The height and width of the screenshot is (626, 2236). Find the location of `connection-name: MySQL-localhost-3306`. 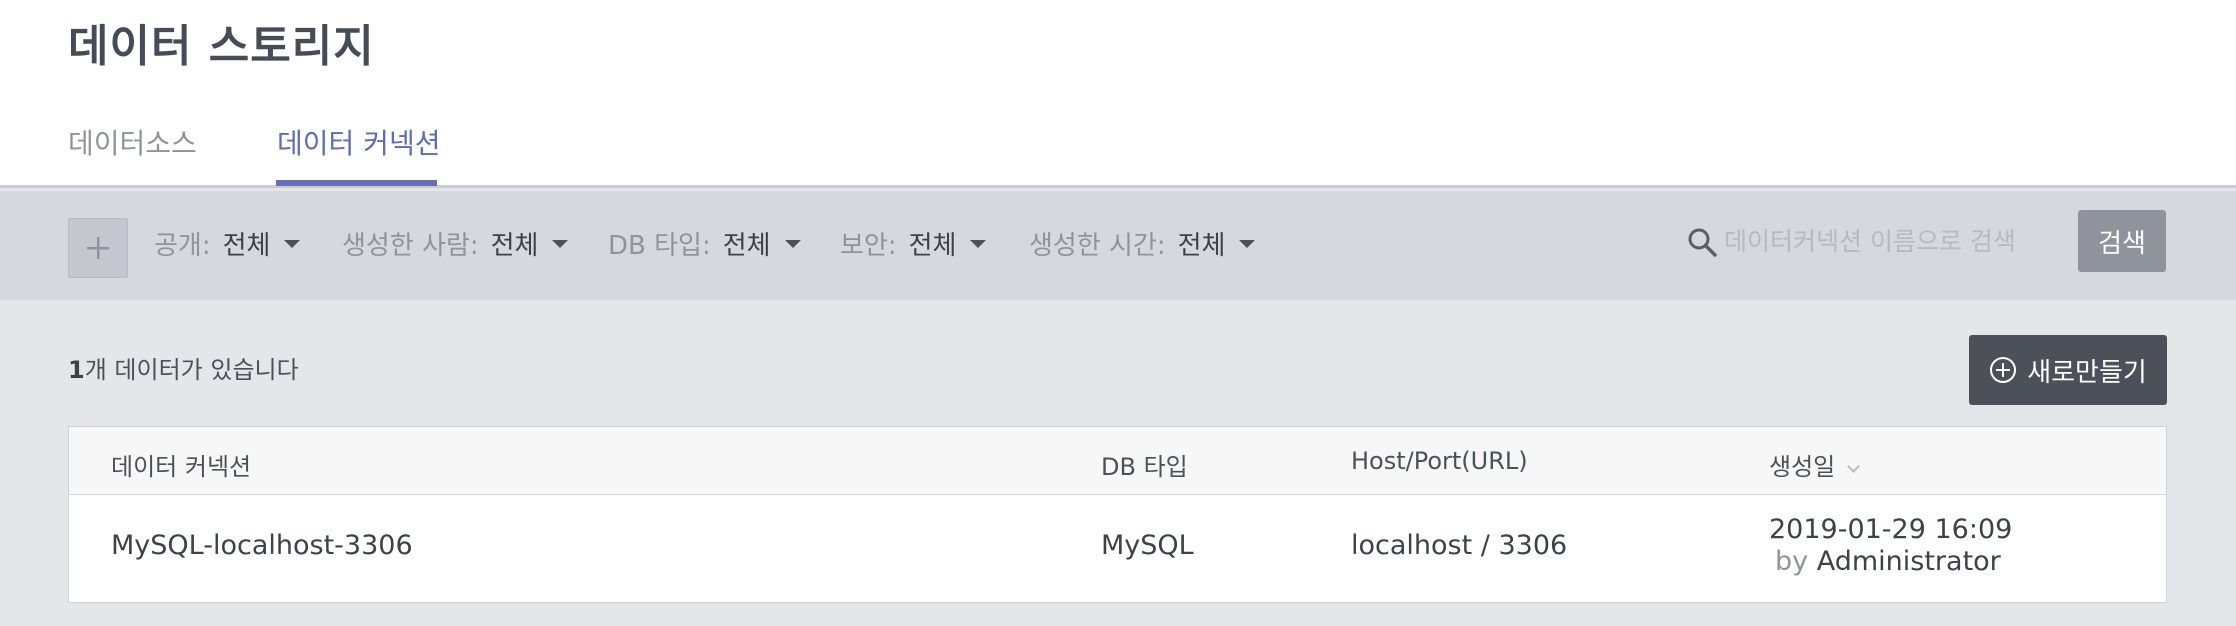

connection-name: MySQL-localhost-3306 is located at coordinates (262, 545).